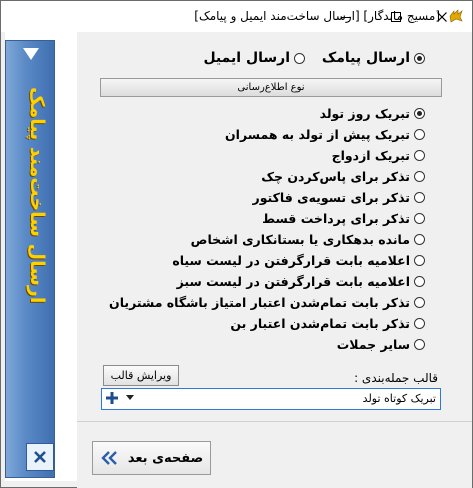 The image size is (473, 488). I want to click on template-value: تبریک کوتاه تولد, so click(399, 398).